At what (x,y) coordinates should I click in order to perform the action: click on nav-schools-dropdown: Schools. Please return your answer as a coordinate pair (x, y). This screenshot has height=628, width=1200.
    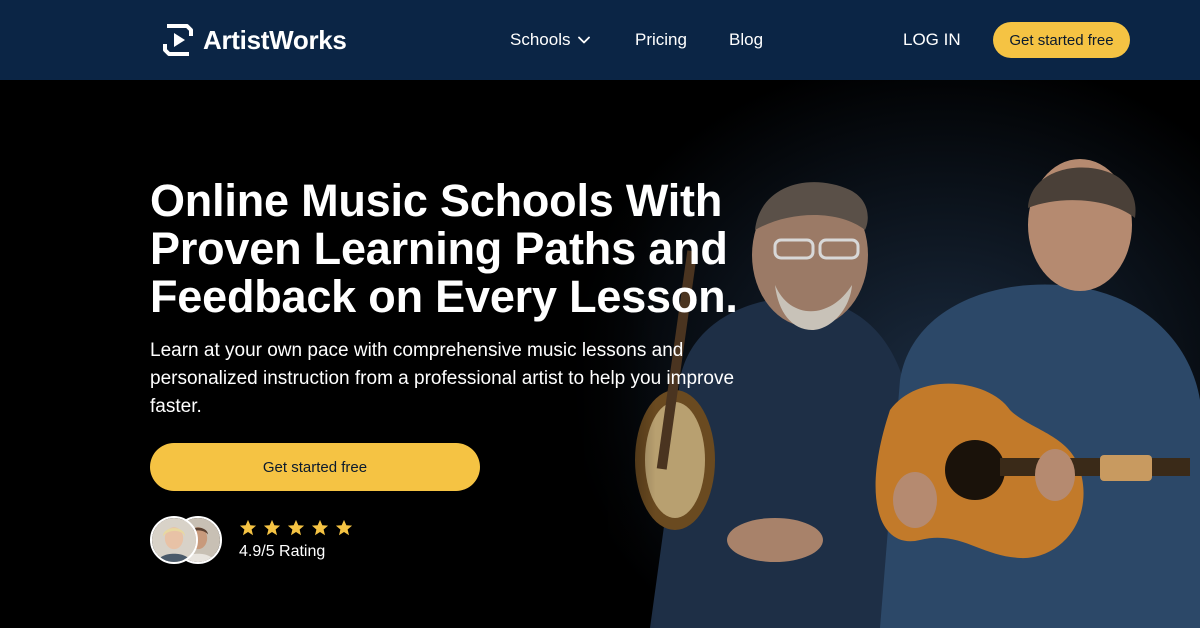
    Looking at the image, I should click on (550, 40).